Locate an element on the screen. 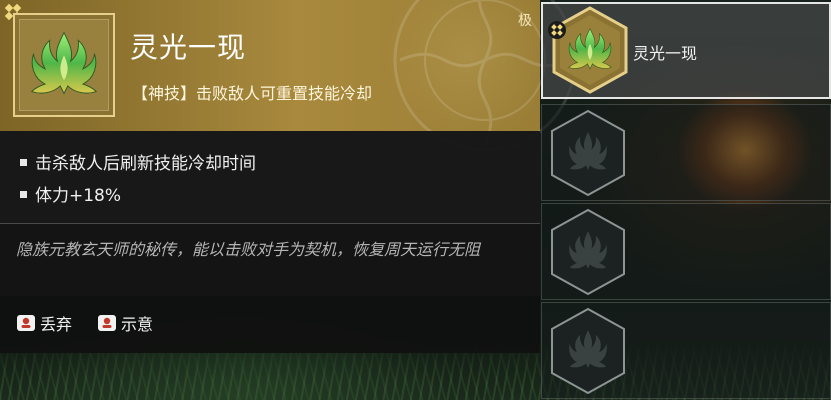  effect-item: 击杀敌人后刷新技能冷却时间 is located at coordinates (138, 161).